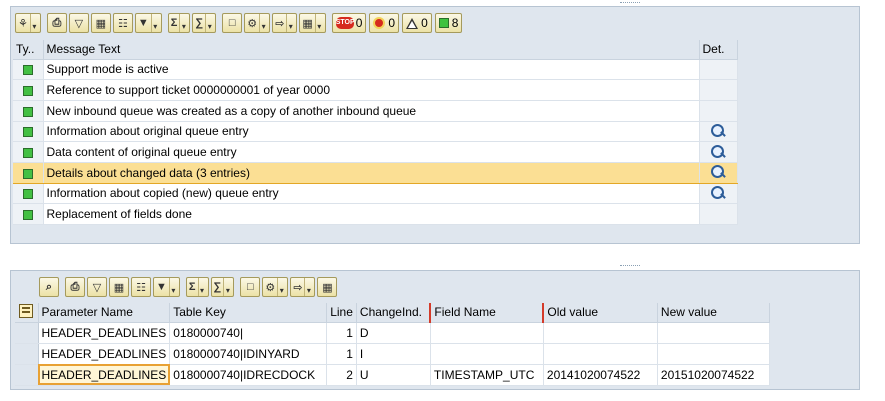 This screenshot has width=885, height=401. I want to click on warning-count-button: 0, so click(417, 23).